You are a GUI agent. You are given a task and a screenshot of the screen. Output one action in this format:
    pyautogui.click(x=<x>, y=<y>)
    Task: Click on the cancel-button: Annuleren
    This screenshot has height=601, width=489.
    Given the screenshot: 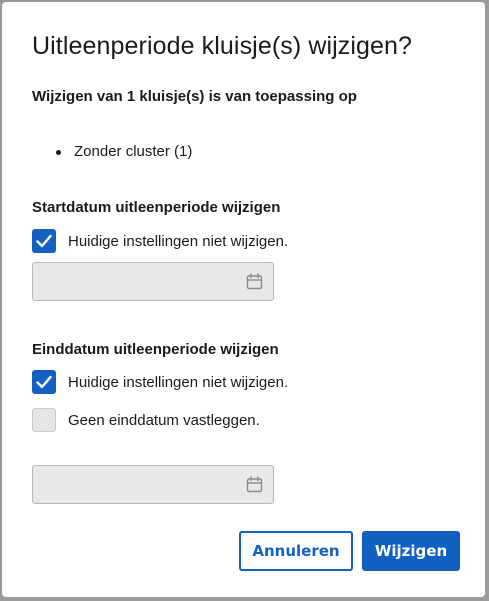 What is the action you would take?
    pyautogui.click(x=296, y=551)
    